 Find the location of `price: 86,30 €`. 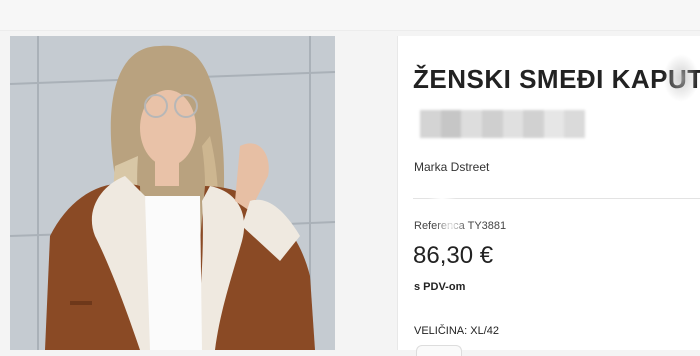

price: 86,30 € is located at coordinates (453, 255).